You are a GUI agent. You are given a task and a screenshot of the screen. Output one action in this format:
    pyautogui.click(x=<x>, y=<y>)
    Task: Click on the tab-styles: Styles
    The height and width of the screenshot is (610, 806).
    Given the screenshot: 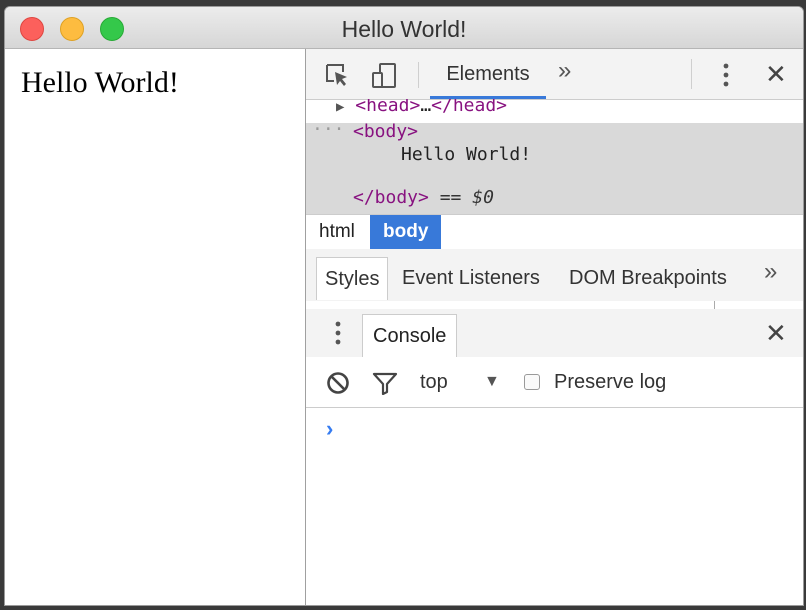 What is the action you would take?
    pyautogui.click(x=352, y=278)
    